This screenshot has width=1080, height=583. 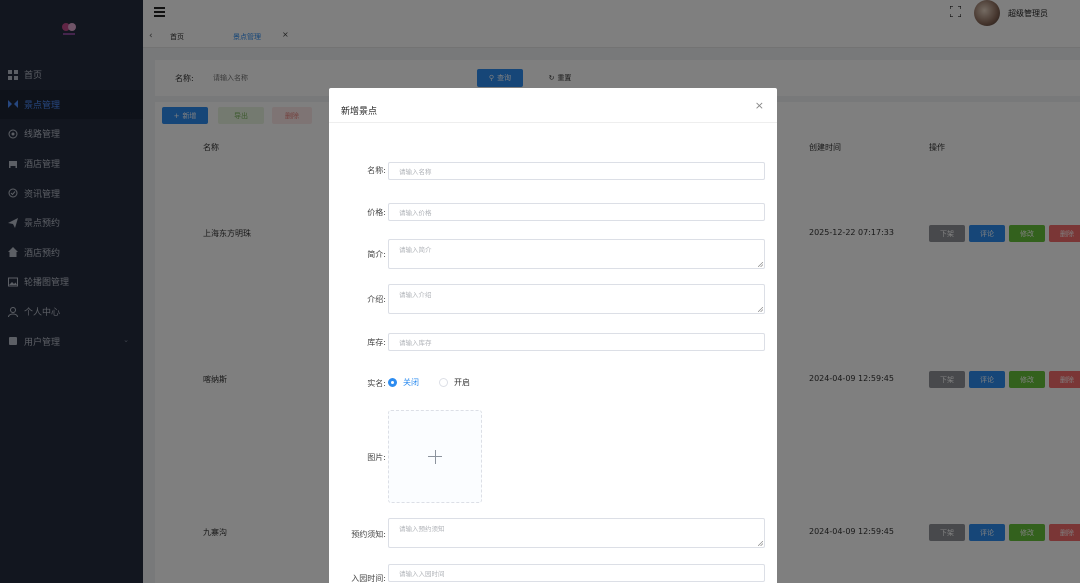 I want to click on stock-placeholder: 请输入库存, so click(x=415, y=343).